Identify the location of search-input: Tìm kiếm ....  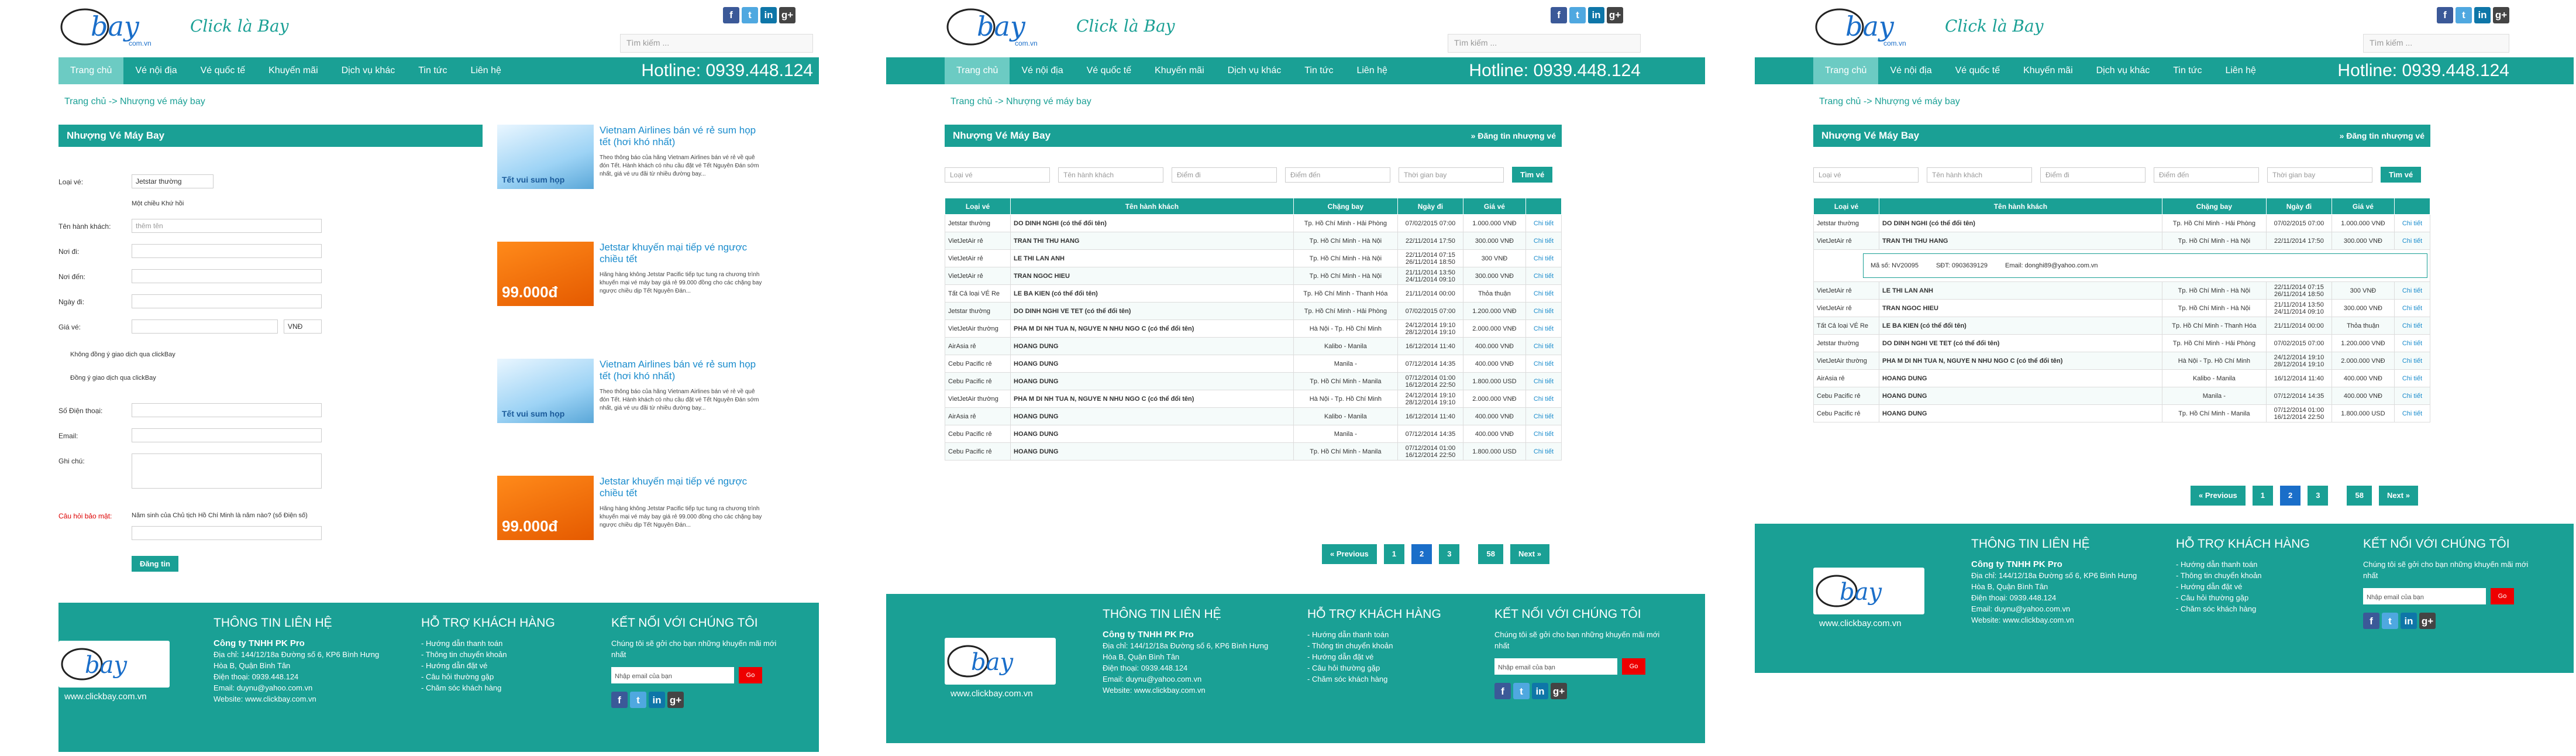
(2436, 43).